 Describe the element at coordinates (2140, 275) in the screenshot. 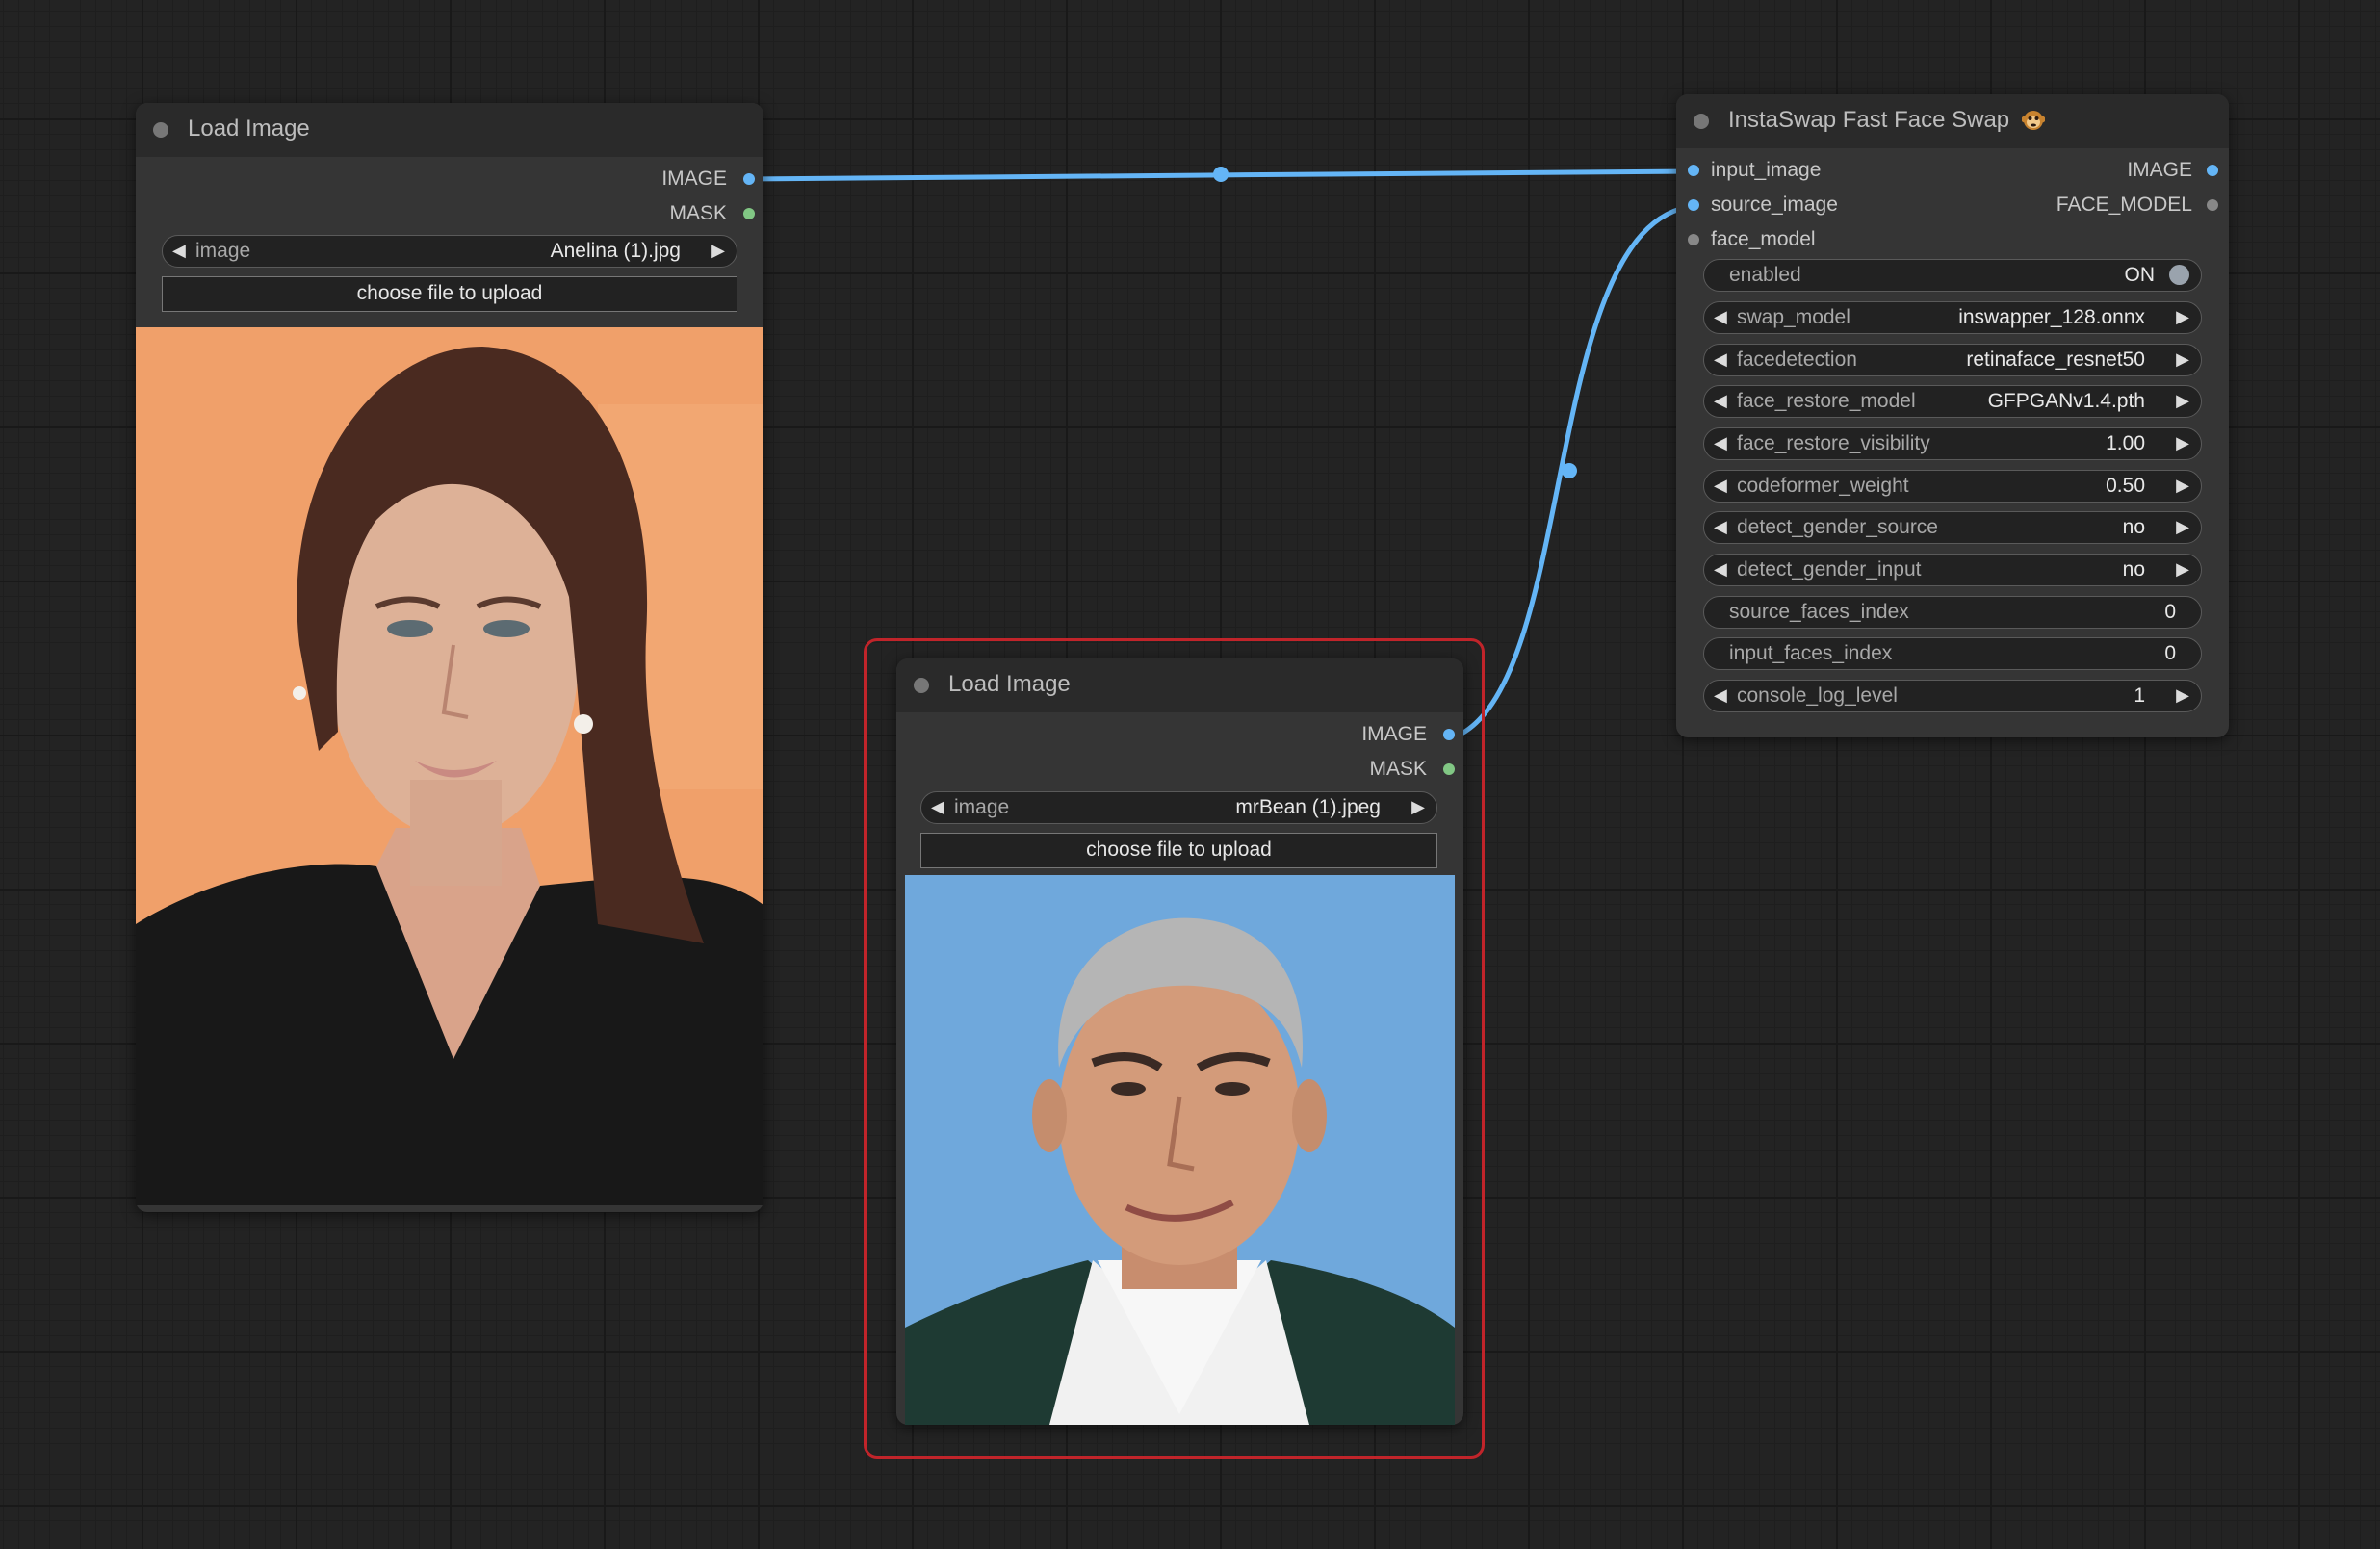

I see `widget-value: ON` at that location.